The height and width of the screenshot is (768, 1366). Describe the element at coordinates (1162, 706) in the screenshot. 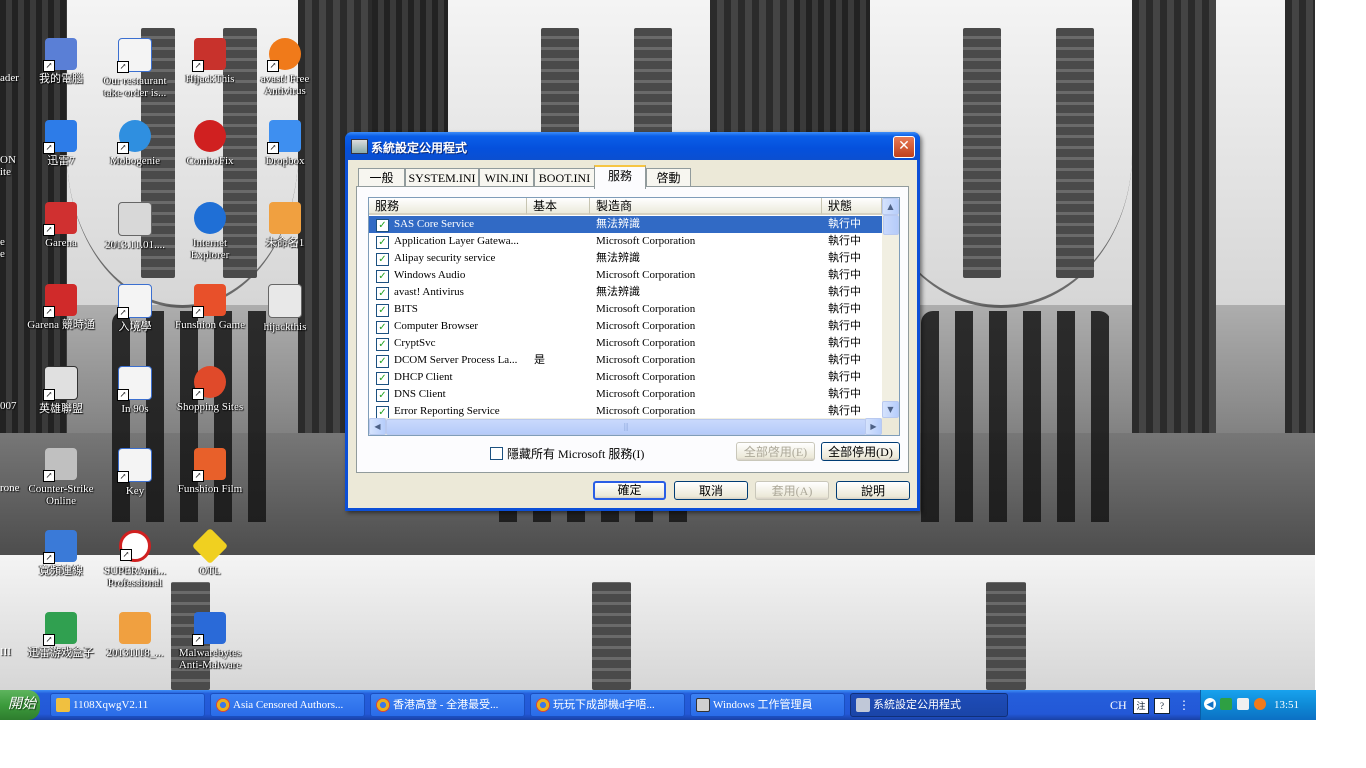

I see `help-icon: ?` at that location.